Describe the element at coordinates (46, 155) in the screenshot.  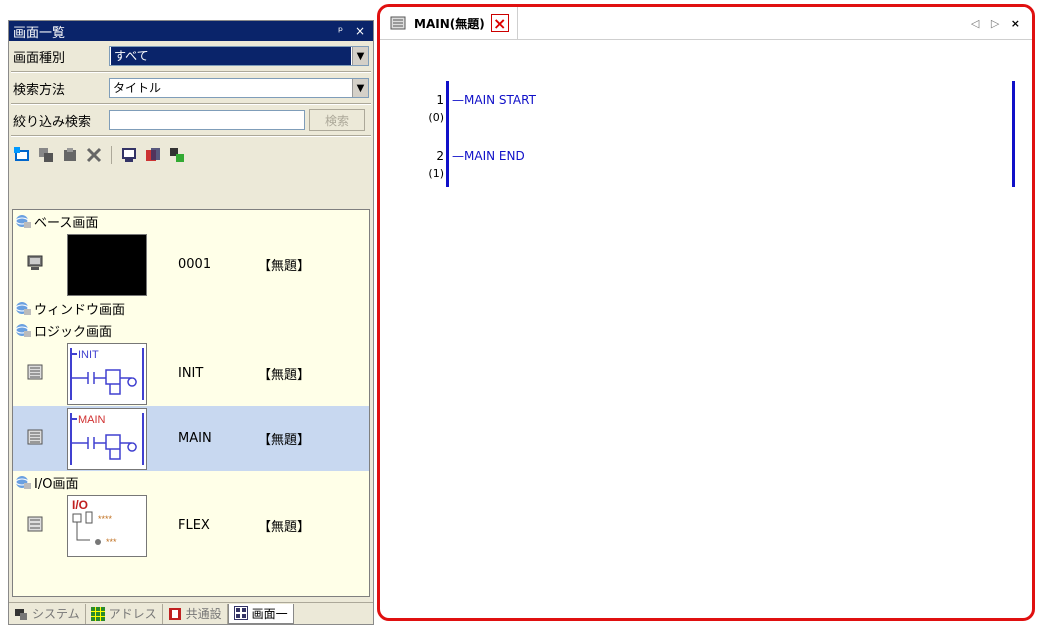
I see `copy-screen-icon` at that location.